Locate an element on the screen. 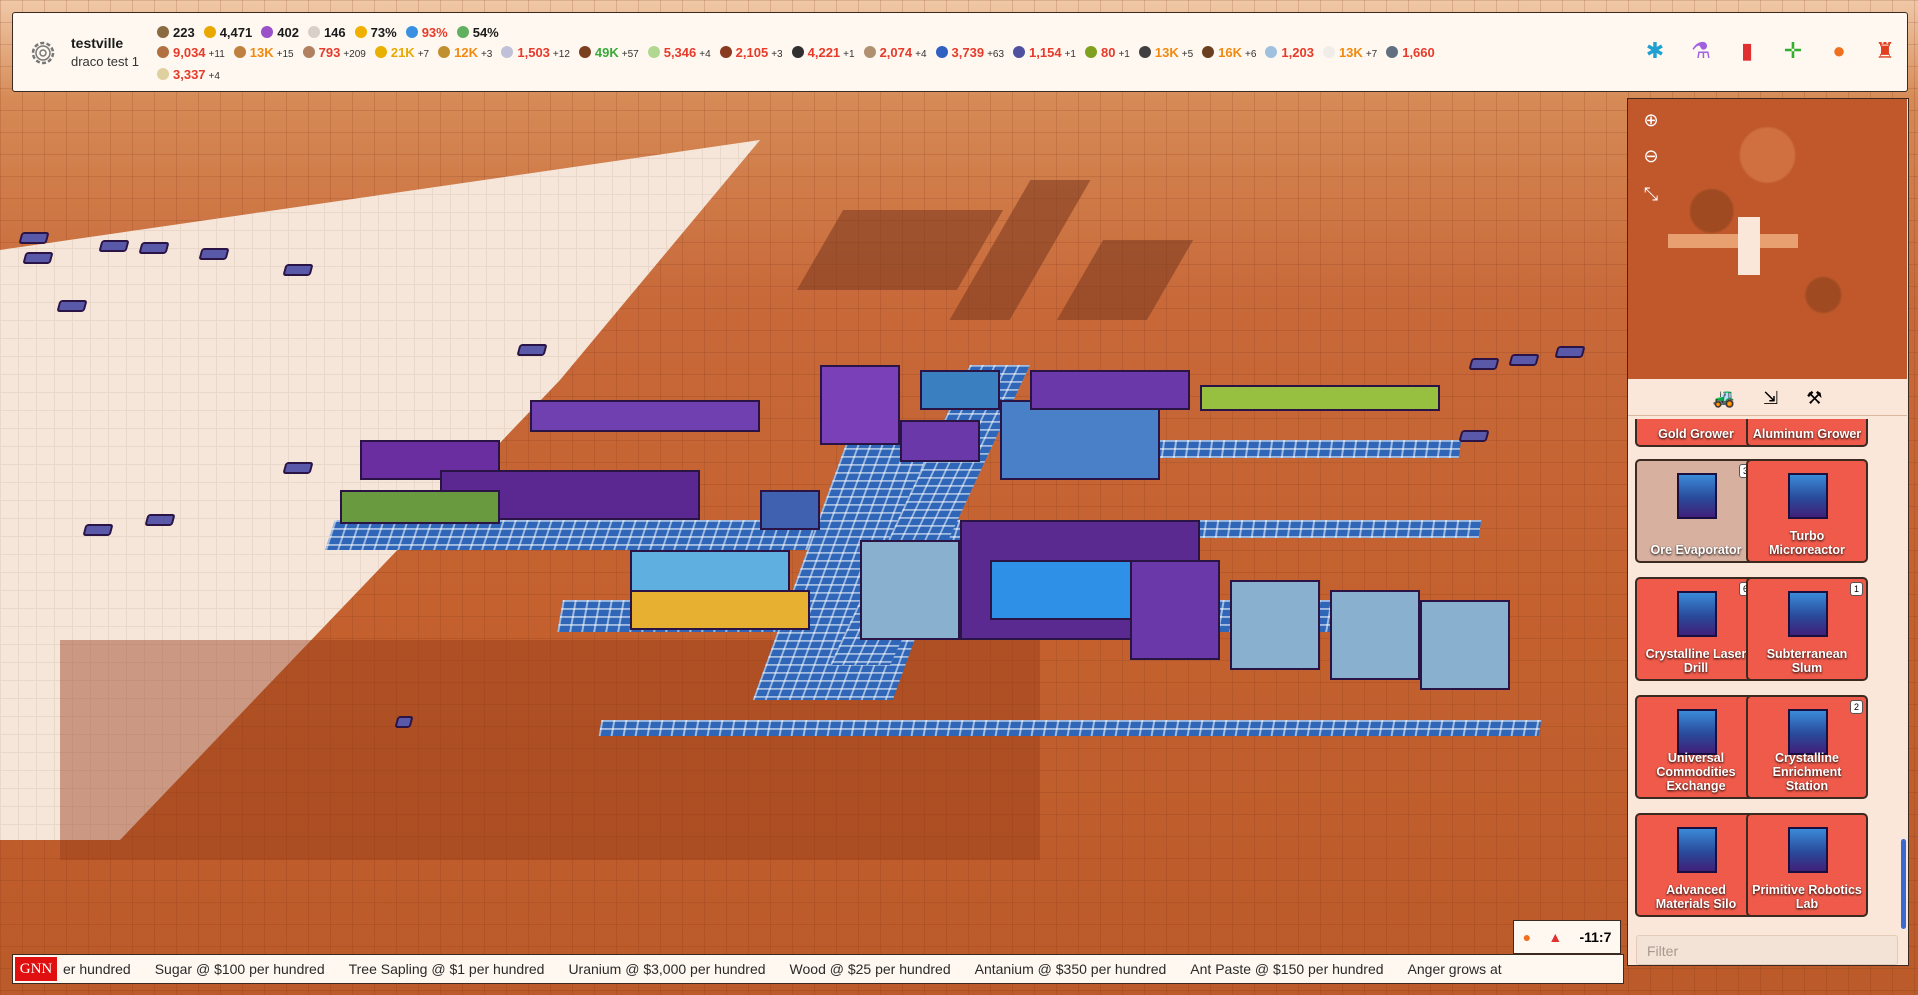 The image size is (1918, 995). sugar-icon is located at coordinates (1328, 52).